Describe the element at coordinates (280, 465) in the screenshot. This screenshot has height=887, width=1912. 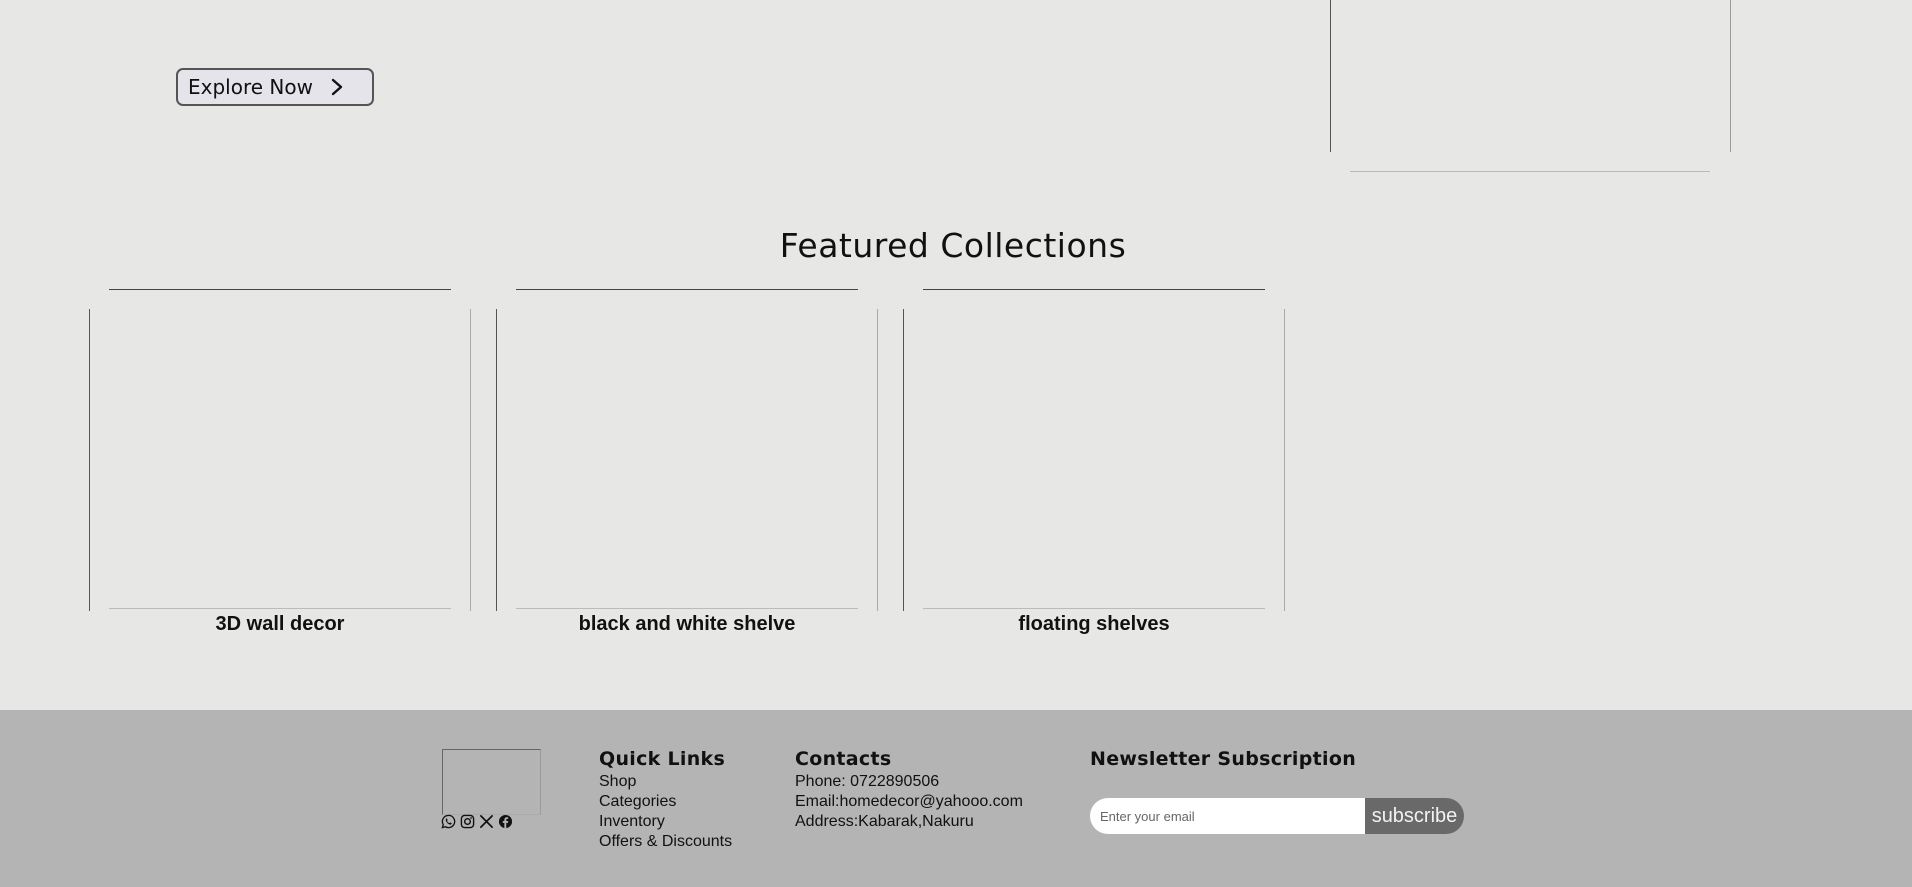
I see `collection-card: 3D wall decor` at that location.